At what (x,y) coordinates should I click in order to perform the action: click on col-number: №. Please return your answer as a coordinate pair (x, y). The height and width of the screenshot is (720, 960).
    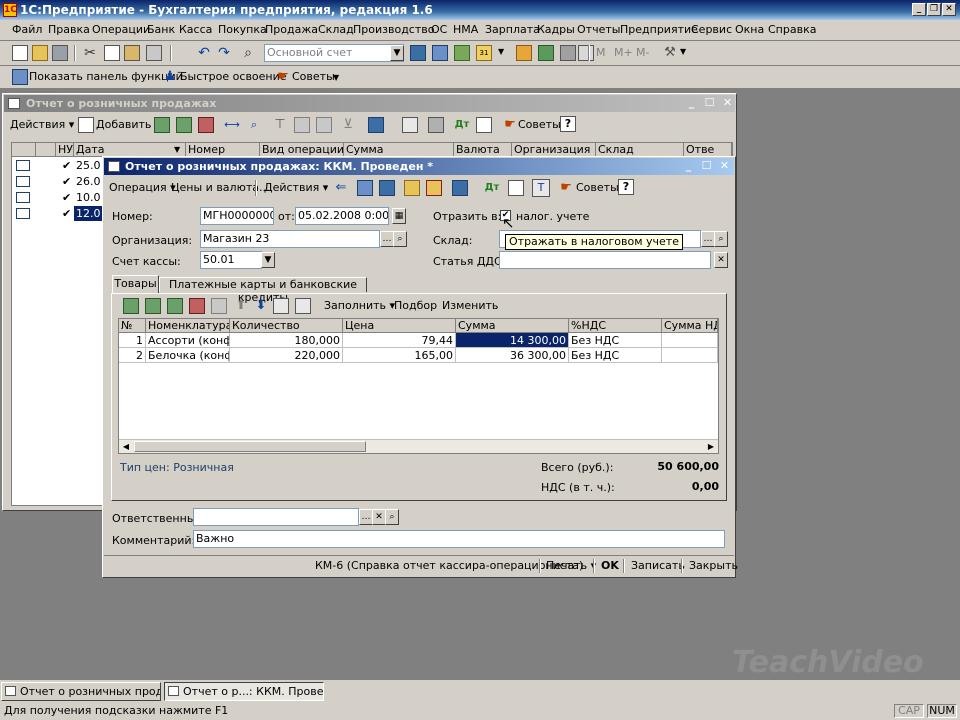
    Looking at the image, I should click on (132, 326).